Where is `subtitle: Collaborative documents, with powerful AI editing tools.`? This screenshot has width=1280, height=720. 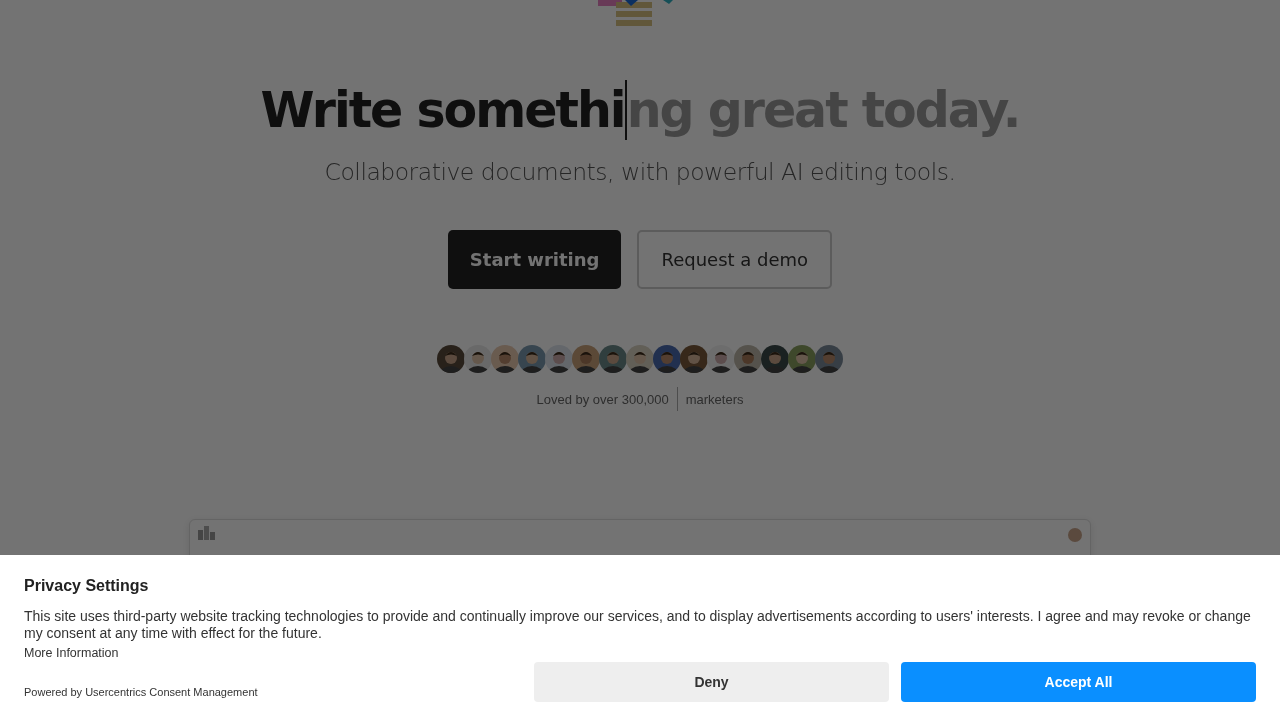
subtitle: Collaborative documents, with powerful AI editing tools. is located at coordinates (640, 172).